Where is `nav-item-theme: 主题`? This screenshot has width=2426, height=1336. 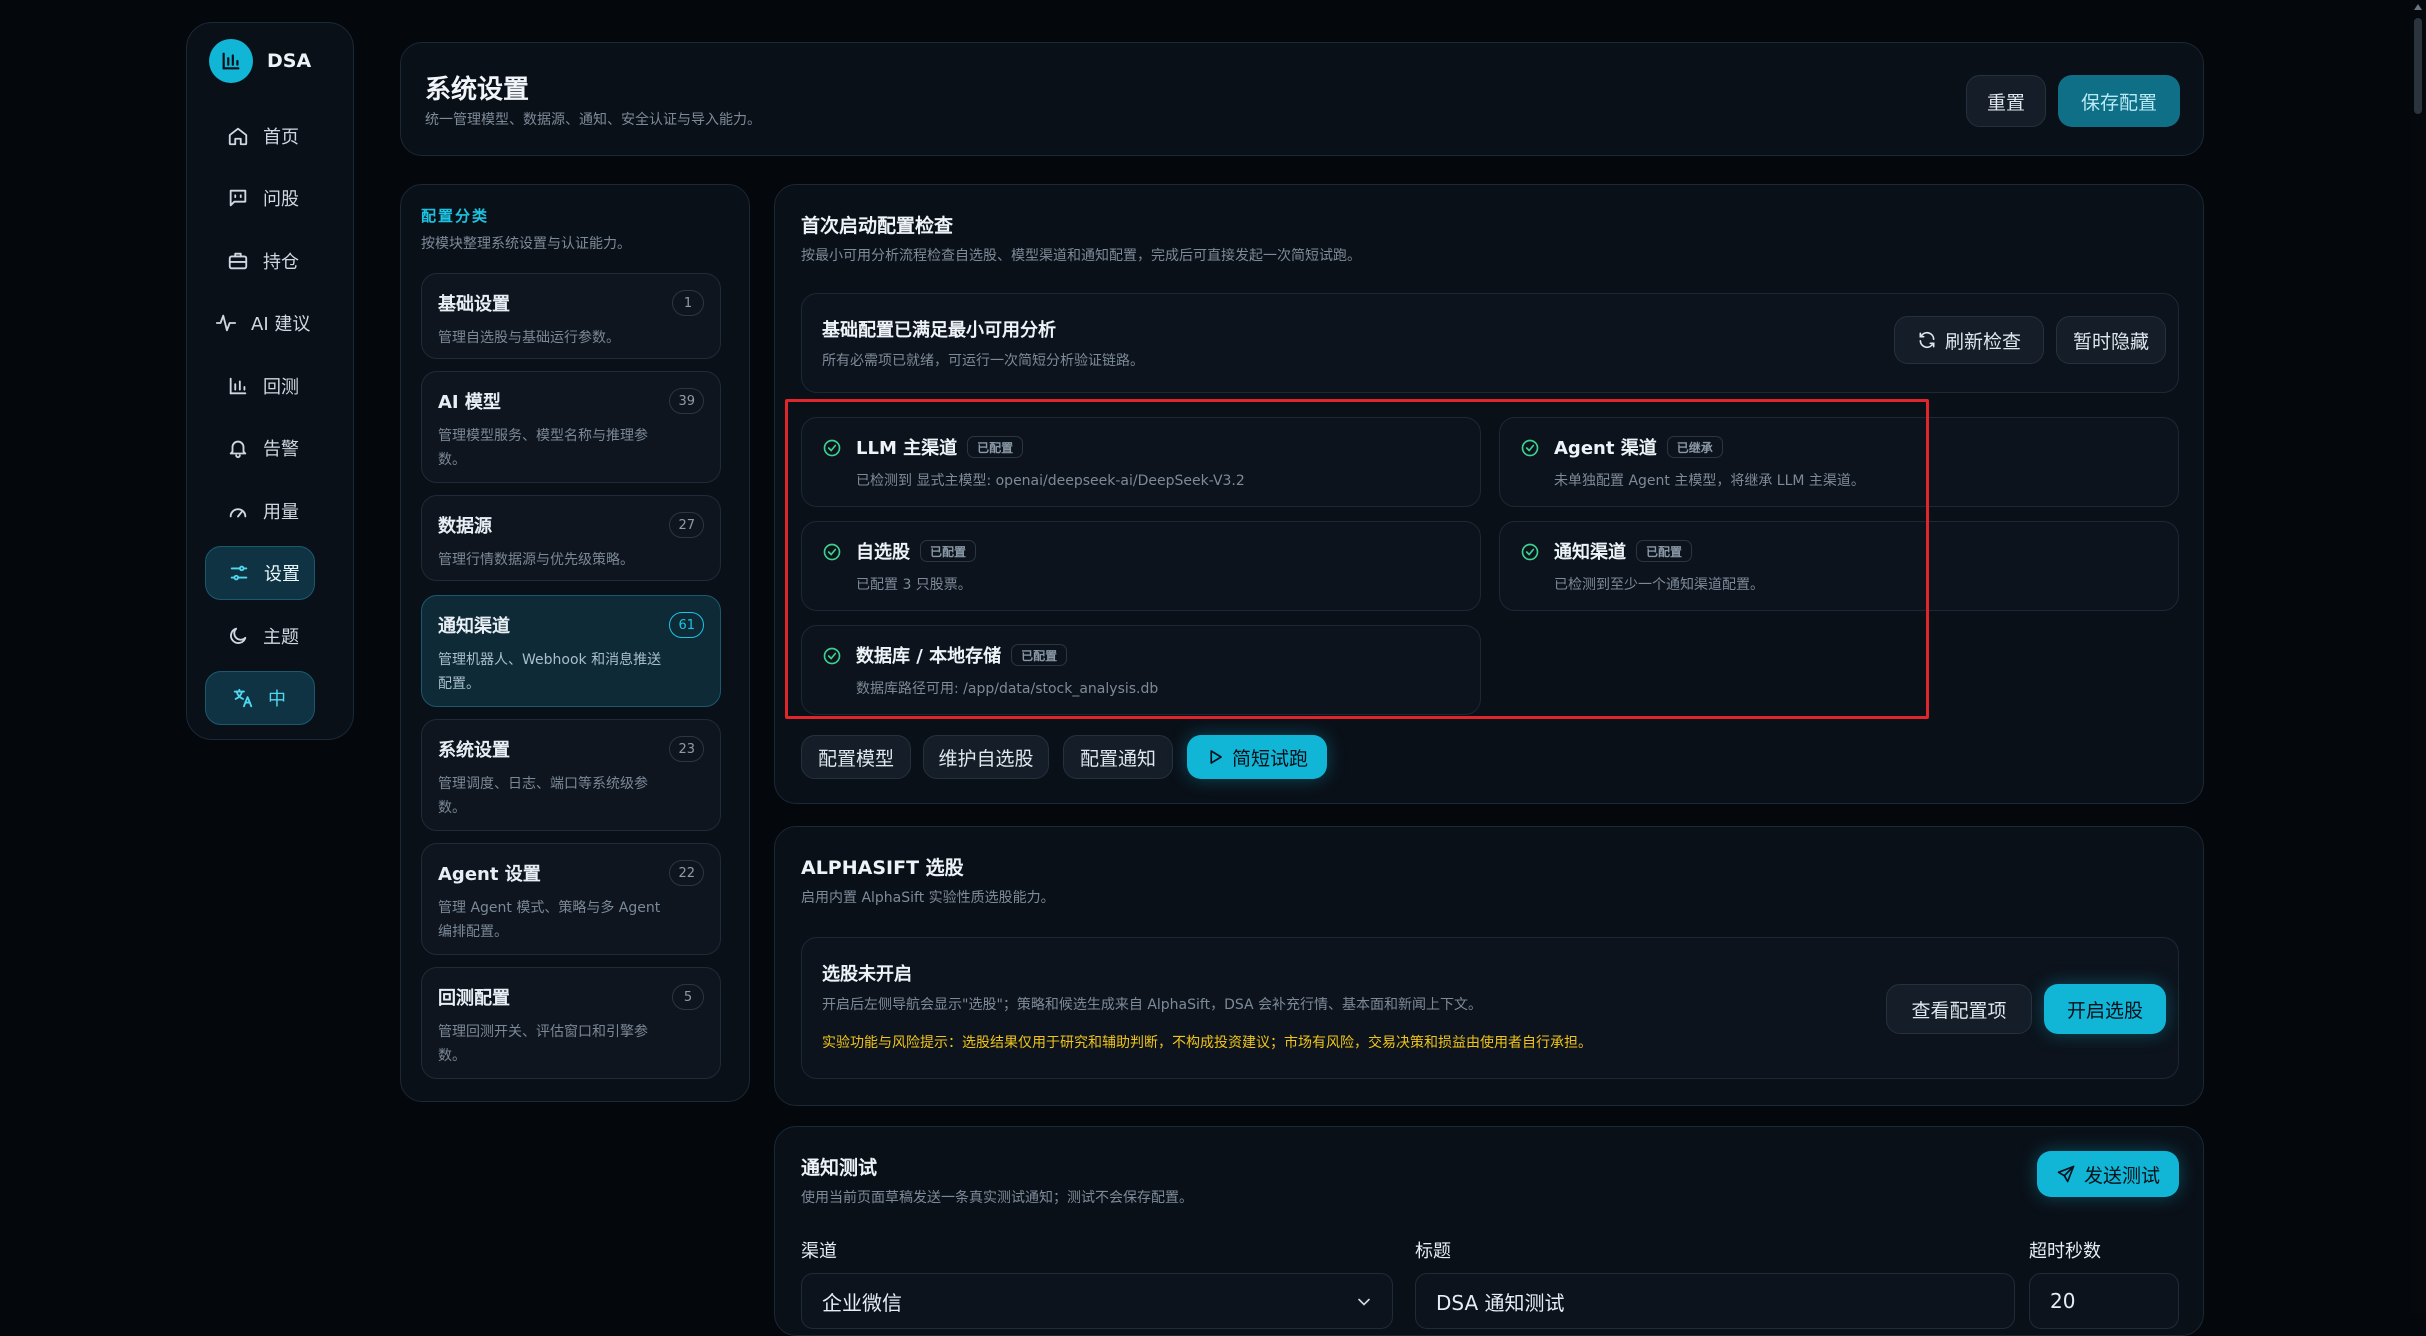 nav-item-theme: 主题 is located at coordinates (260, 636).